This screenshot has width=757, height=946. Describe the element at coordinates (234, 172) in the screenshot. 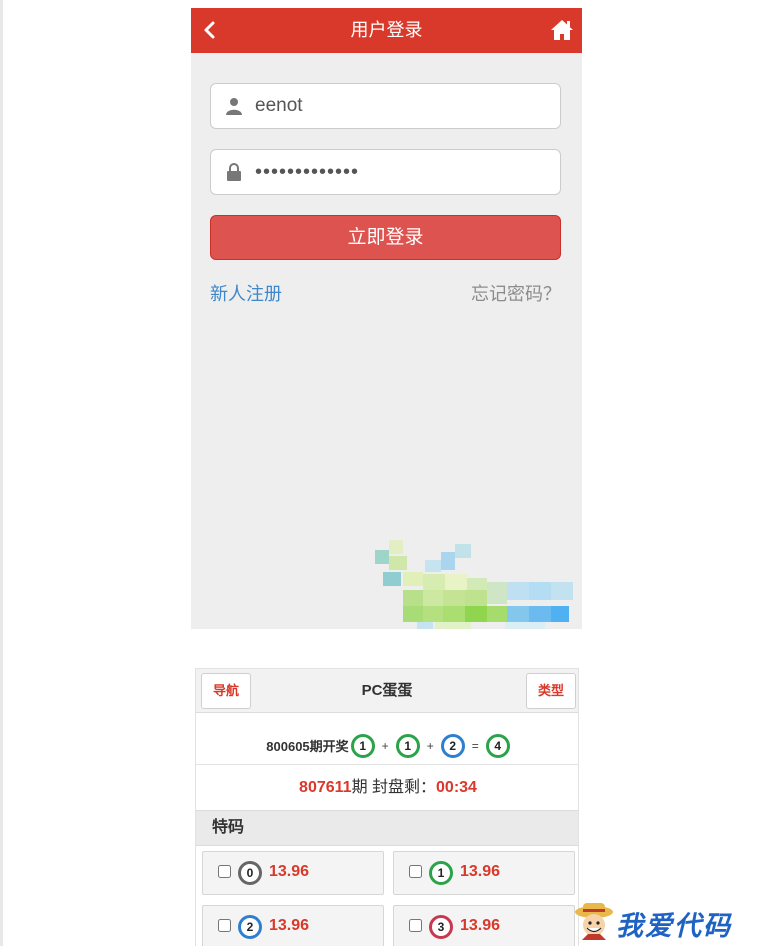

I see `lock-icon` at that location.